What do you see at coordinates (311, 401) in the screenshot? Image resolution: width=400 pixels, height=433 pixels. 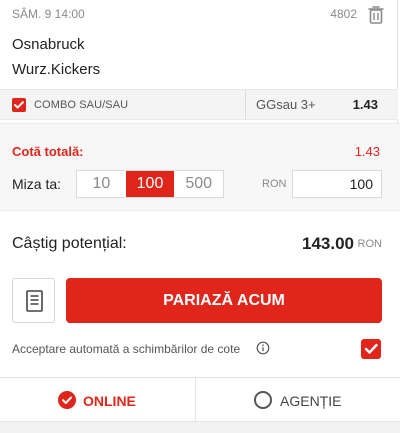 I see `tab-agency-label: AGENȚIE` at bounding box center [311, 401].